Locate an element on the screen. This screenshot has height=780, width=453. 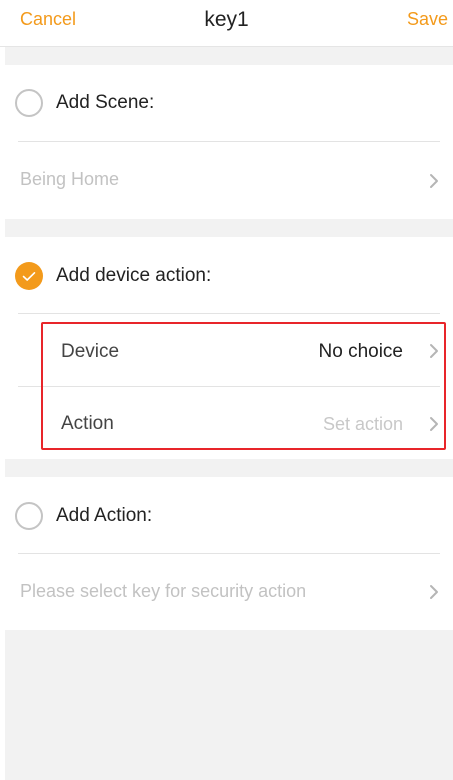
action-placeholder: Set action is located at coordinates (362, 424).